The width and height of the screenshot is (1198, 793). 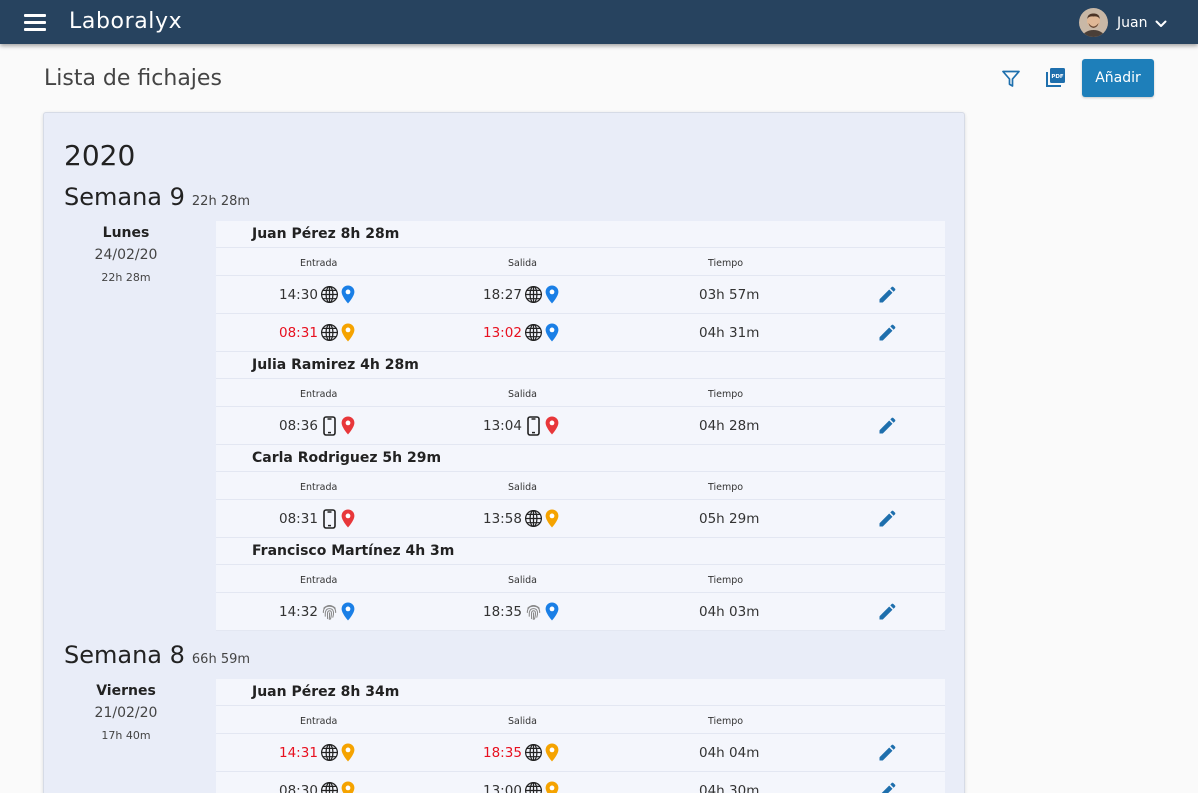 I want to click on salida-cell: 13:00, so click(x=521, y=782).